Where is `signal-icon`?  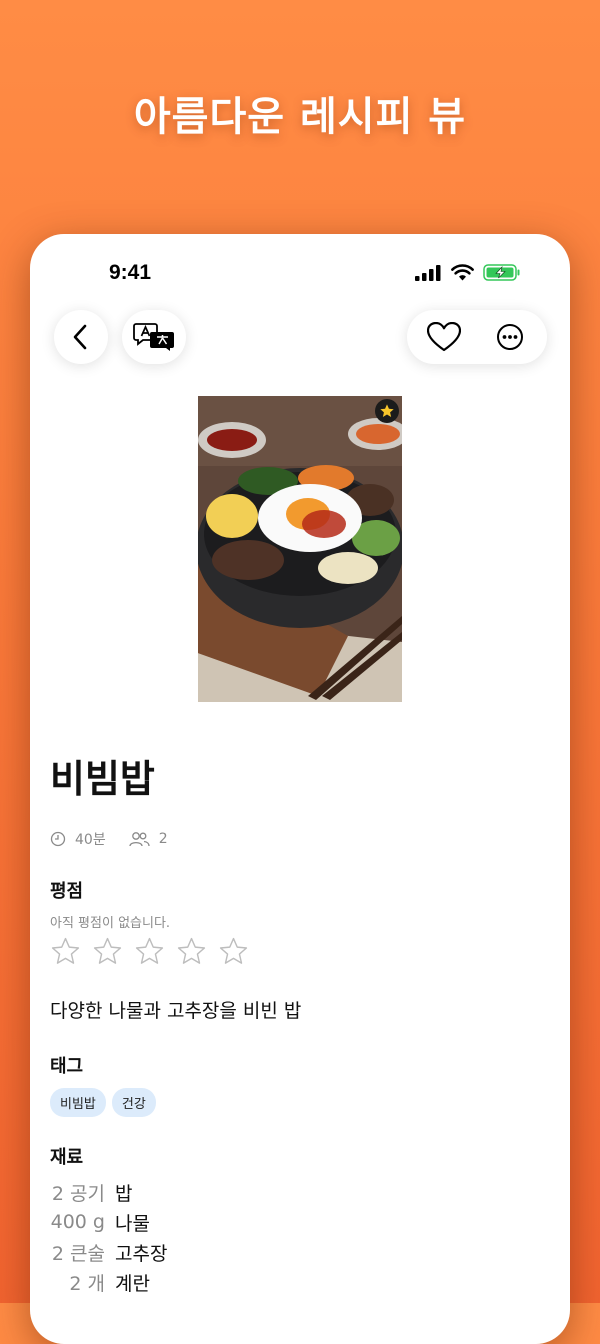
signal-icon is located at coordinates (428, 272).